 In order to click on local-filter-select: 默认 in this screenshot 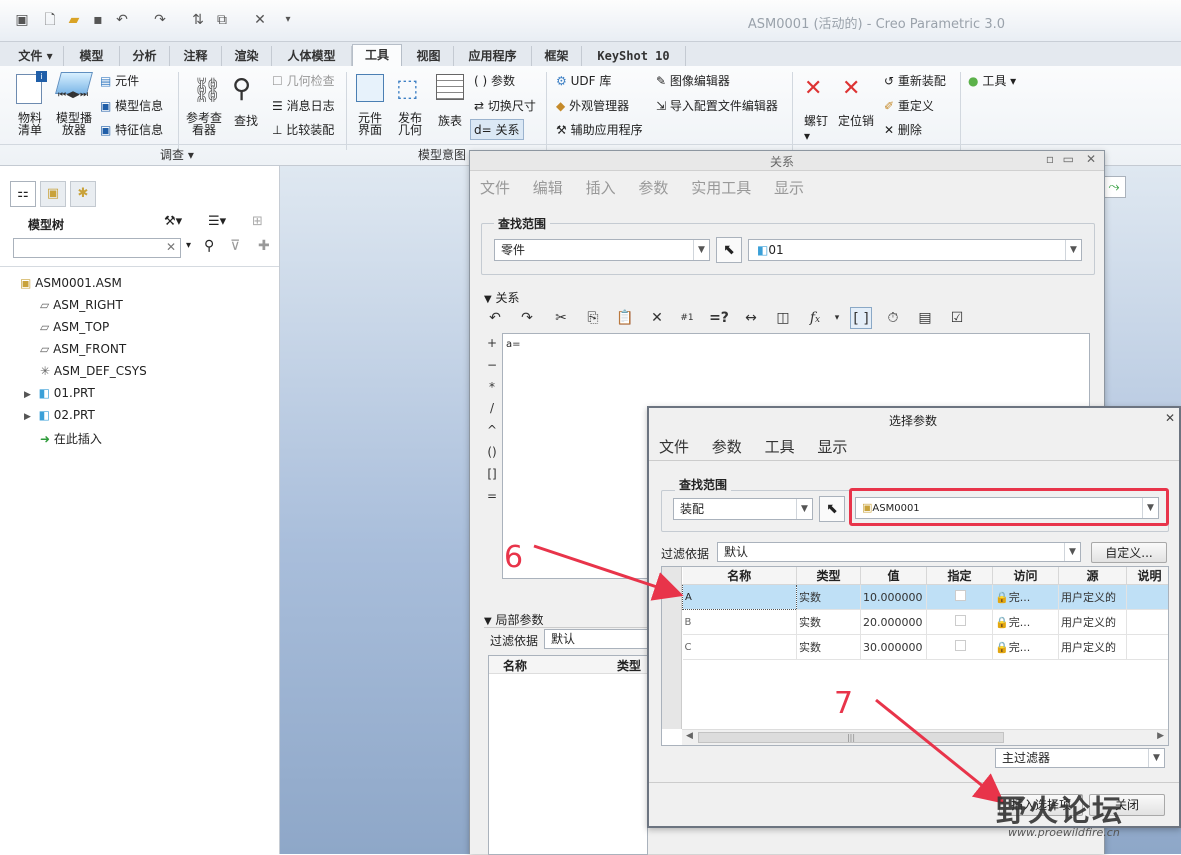, I will do `click(604, 639)`.